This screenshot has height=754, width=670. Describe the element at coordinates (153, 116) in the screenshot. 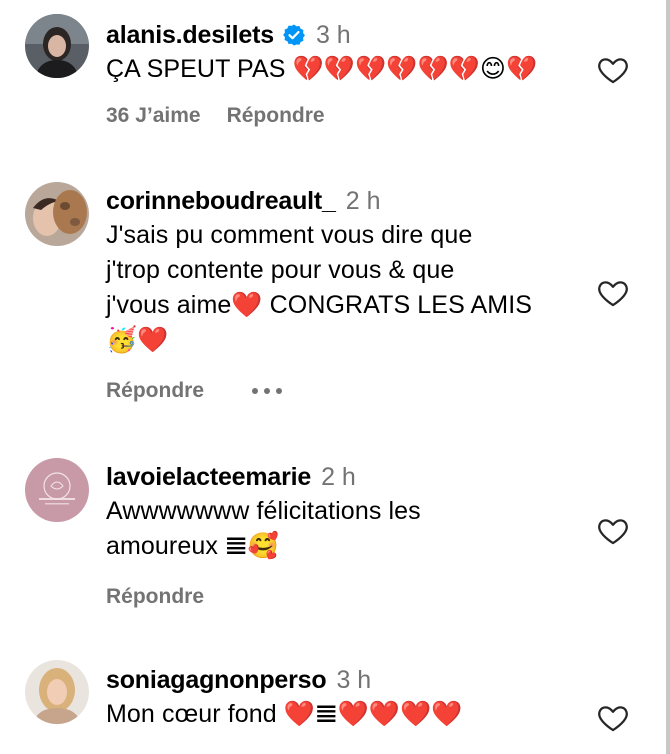

I see `likes-count: 36 J’aime` at that location.